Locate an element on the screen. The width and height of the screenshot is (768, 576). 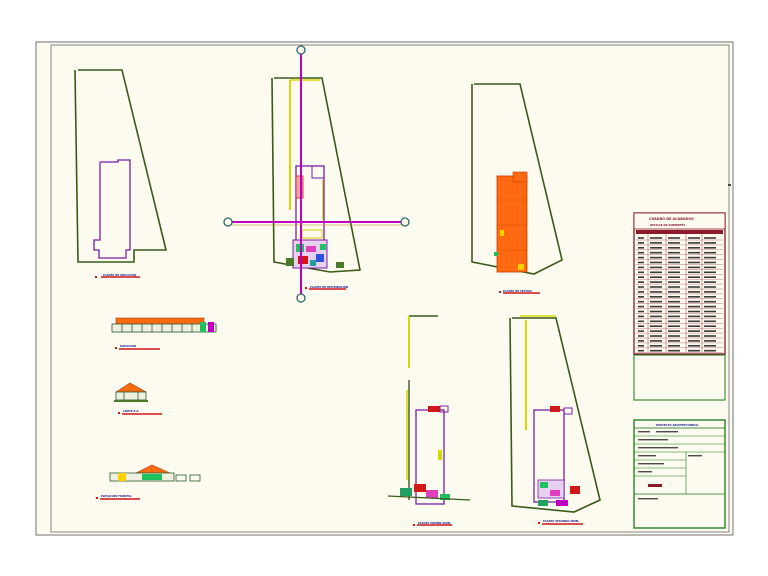
plan-3-label: PLANTA DE TECHOS is located at coordinates (517, 291).